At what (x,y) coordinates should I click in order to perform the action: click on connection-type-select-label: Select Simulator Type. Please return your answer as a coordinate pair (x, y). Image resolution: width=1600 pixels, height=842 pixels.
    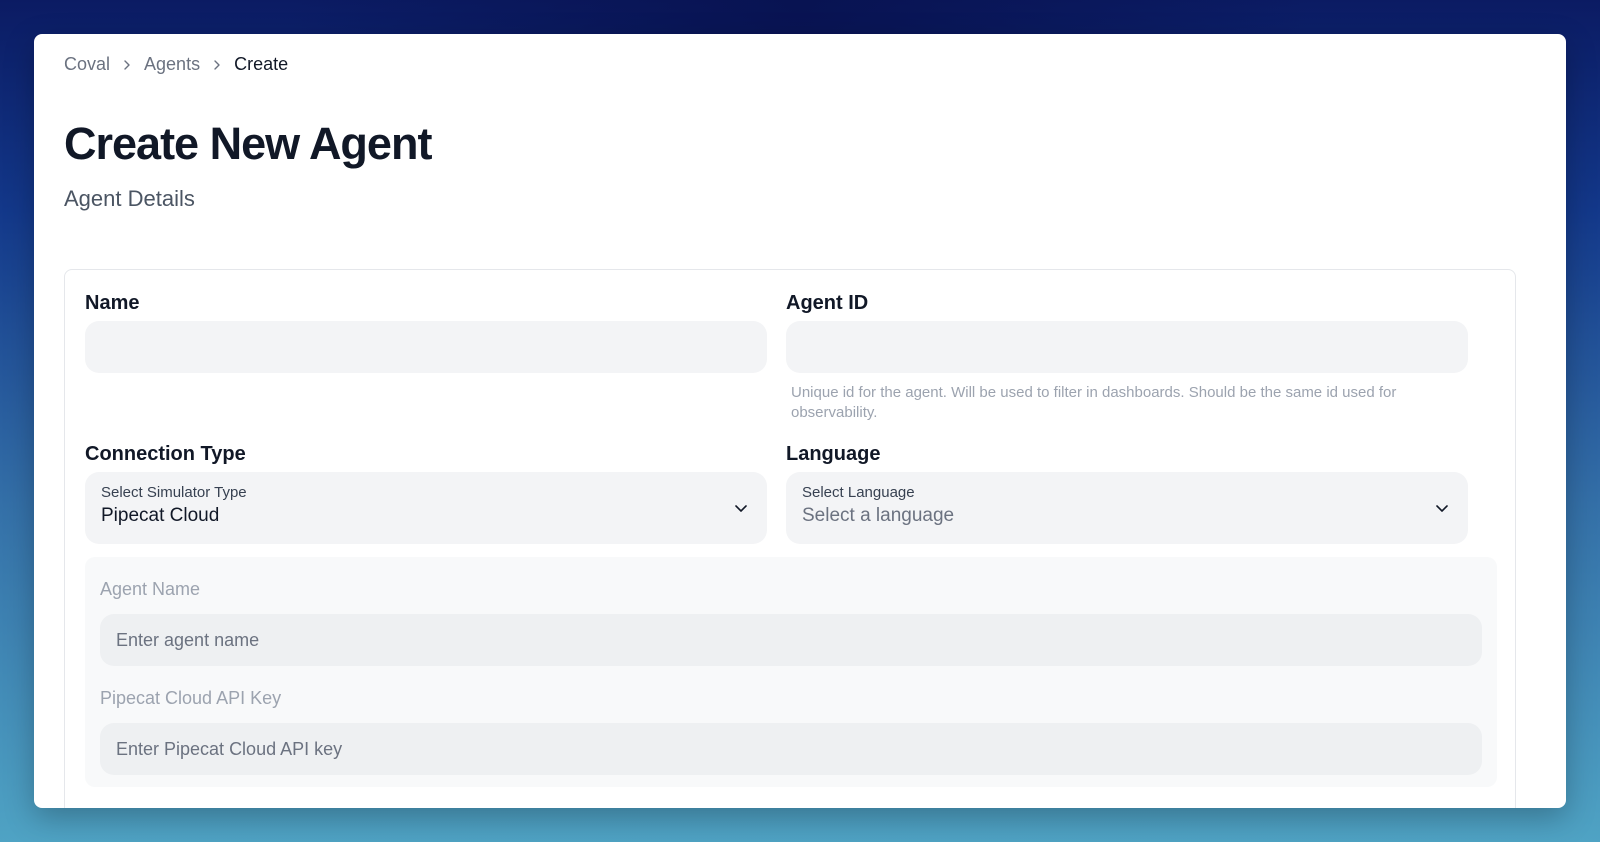
    Looking at the image, I should click on (174, 492).